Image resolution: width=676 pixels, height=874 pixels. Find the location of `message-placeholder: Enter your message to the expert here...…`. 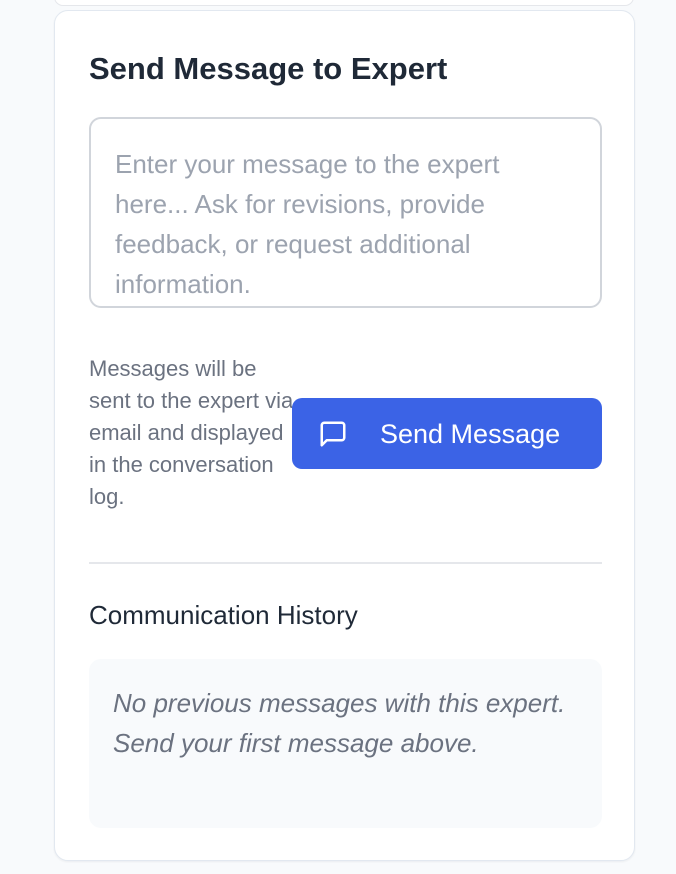

message-placeholder: Enter your message to the expert here...… is located at coordinates (307, 224).